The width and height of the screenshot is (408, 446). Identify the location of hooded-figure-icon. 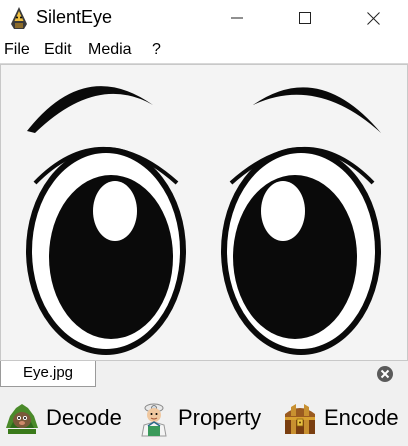
(19, 18).